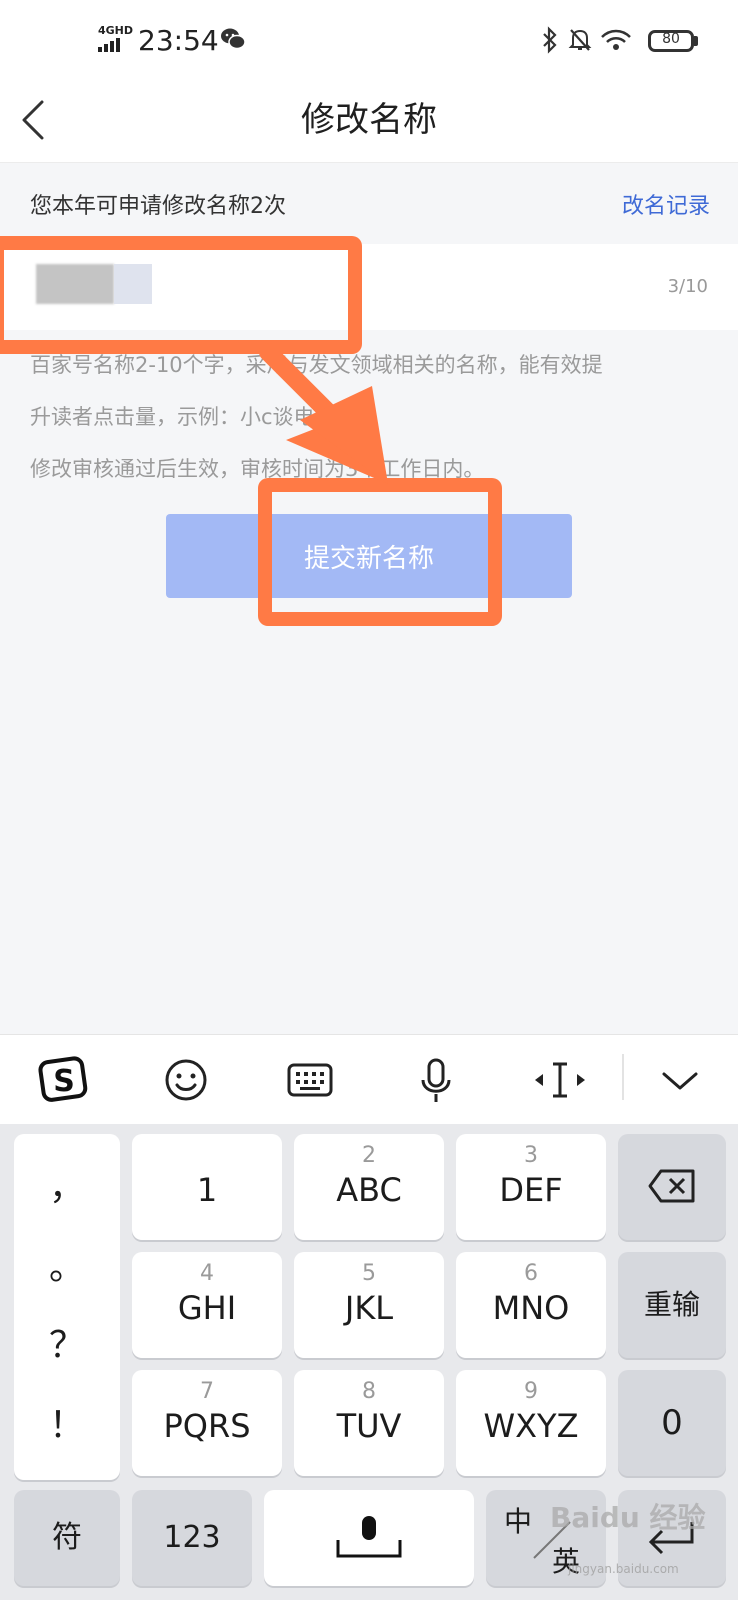 The image size is (738, 1600). What do you see at coordinates (181, 295) in the screenshot?
I see `annotation-box-input` at bounding box center [181, 295].